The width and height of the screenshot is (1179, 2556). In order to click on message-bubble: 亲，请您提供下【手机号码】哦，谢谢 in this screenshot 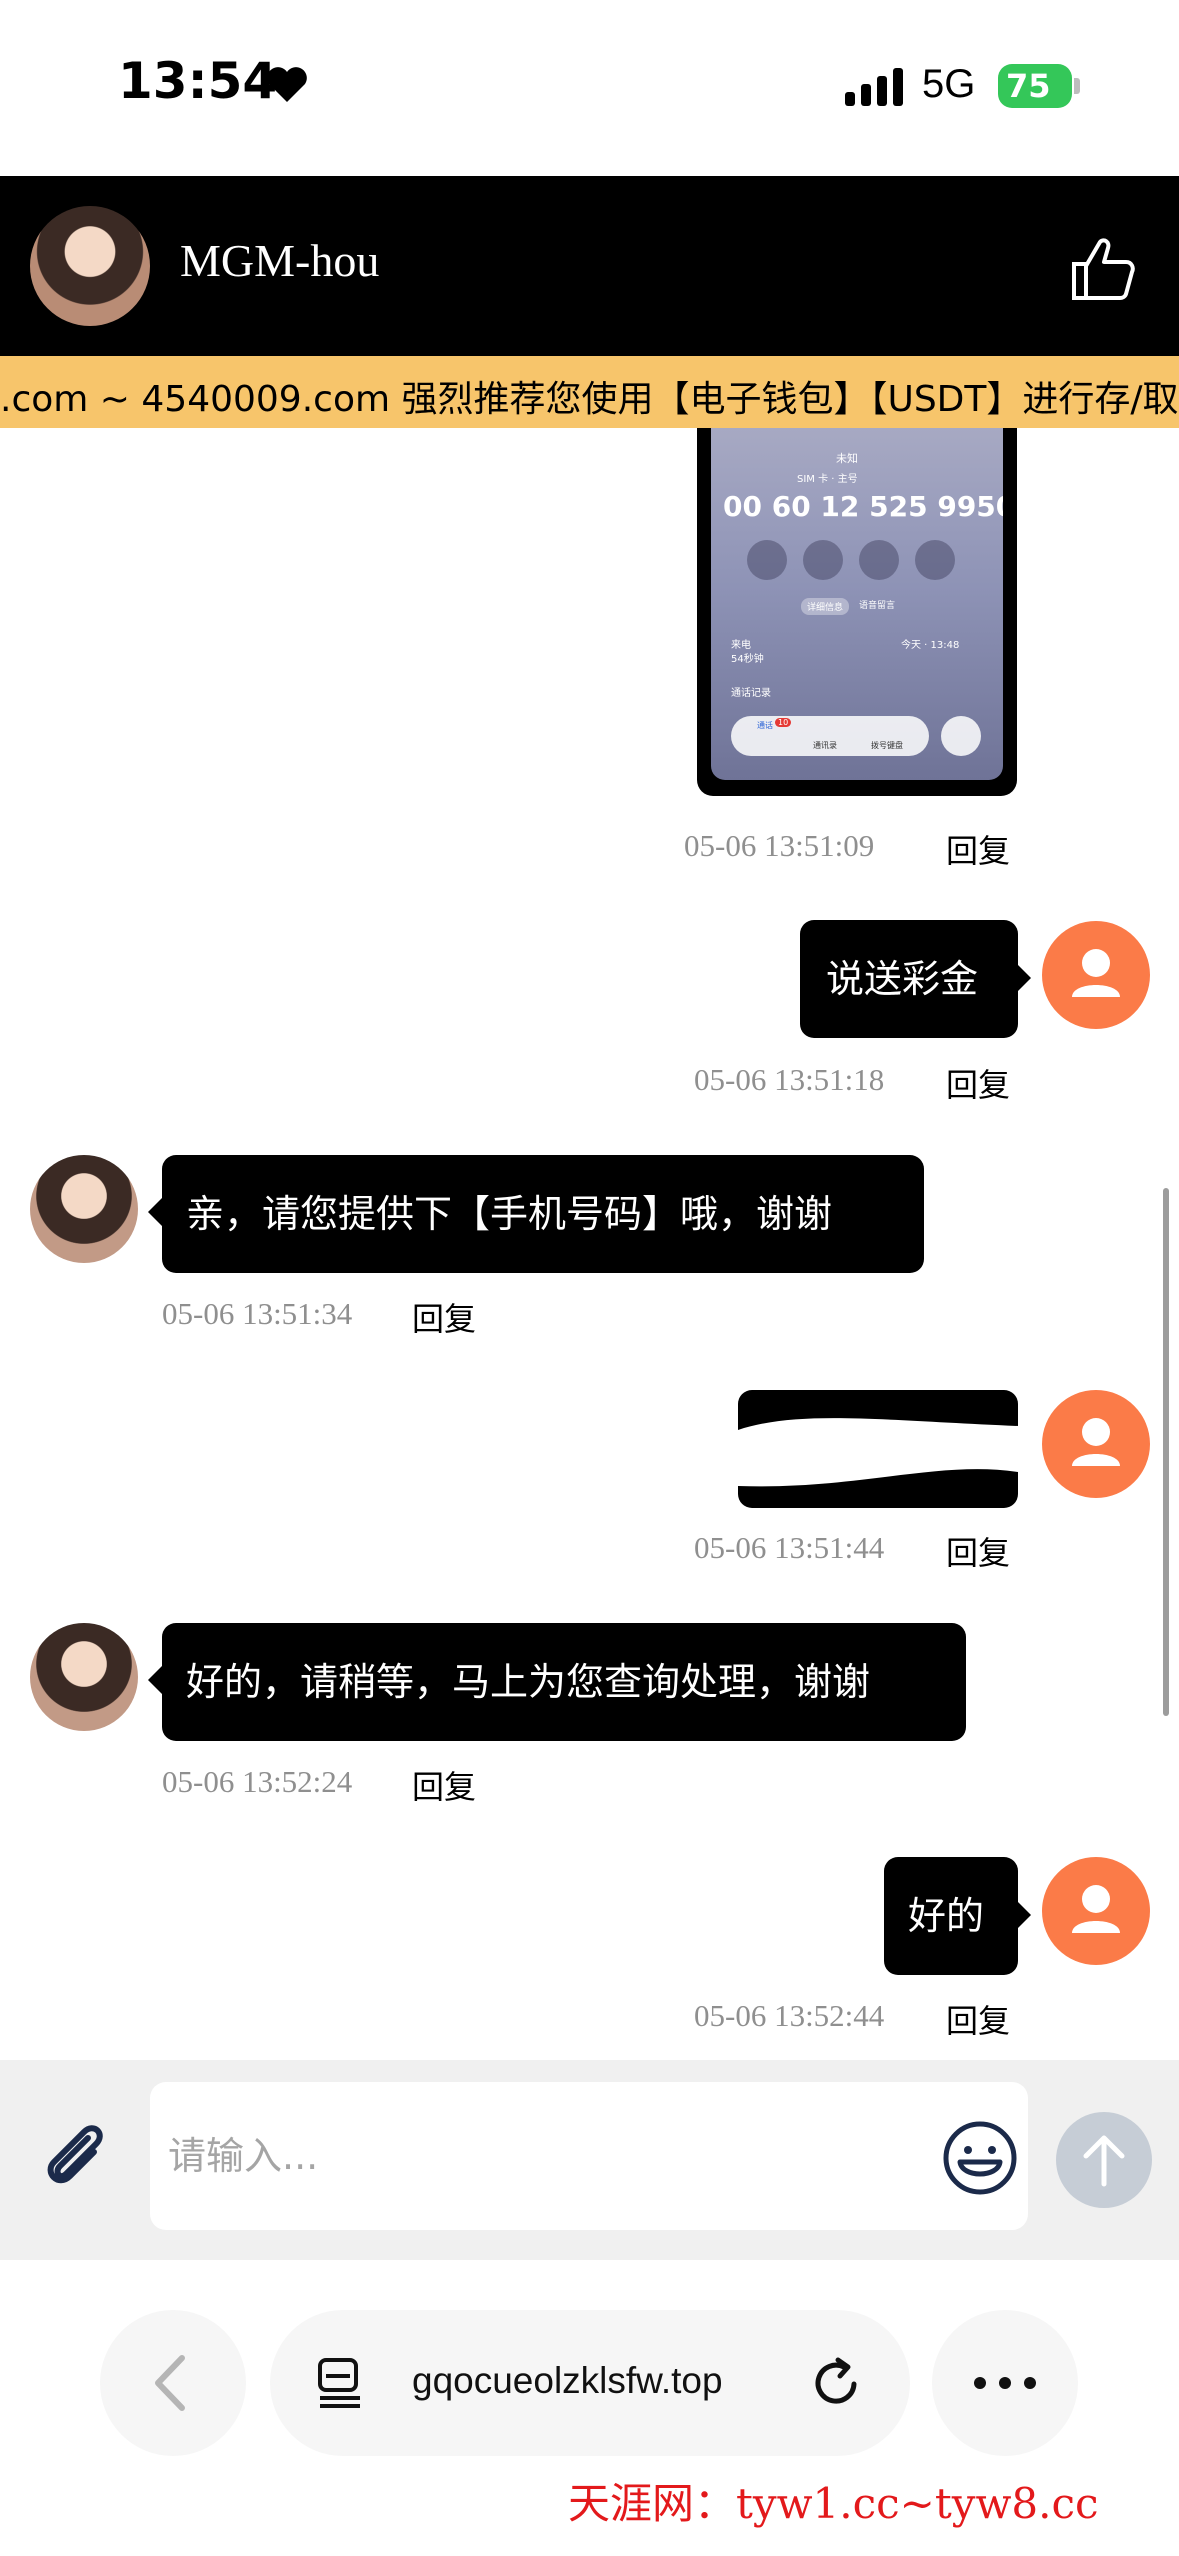, I will do `click(543, 1214)`.